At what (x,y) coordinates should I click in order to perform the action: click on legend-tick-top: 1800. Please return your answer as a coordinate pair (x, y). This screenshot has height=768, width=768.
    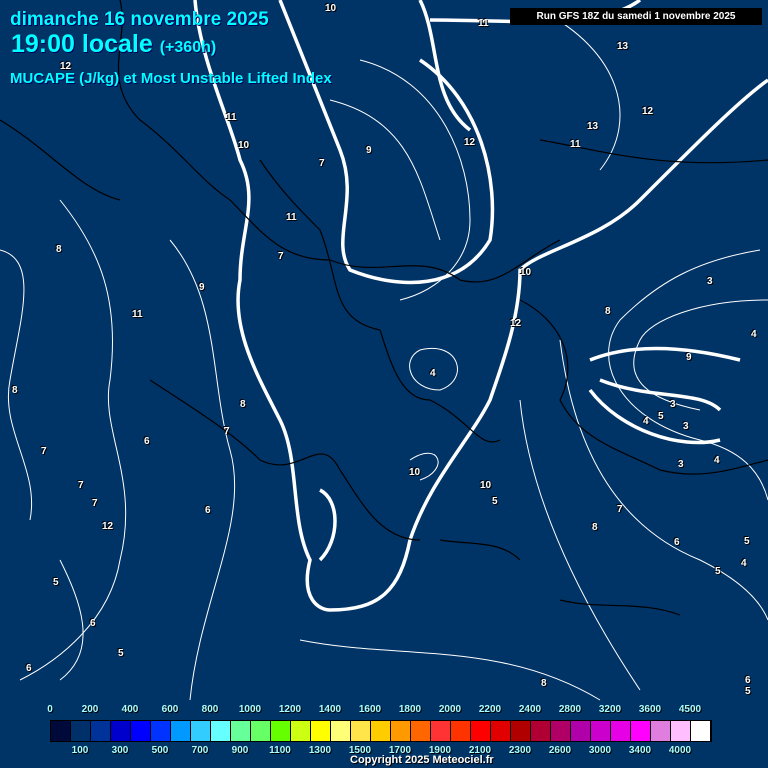
    Looking at the image, I should click on (410, 709).